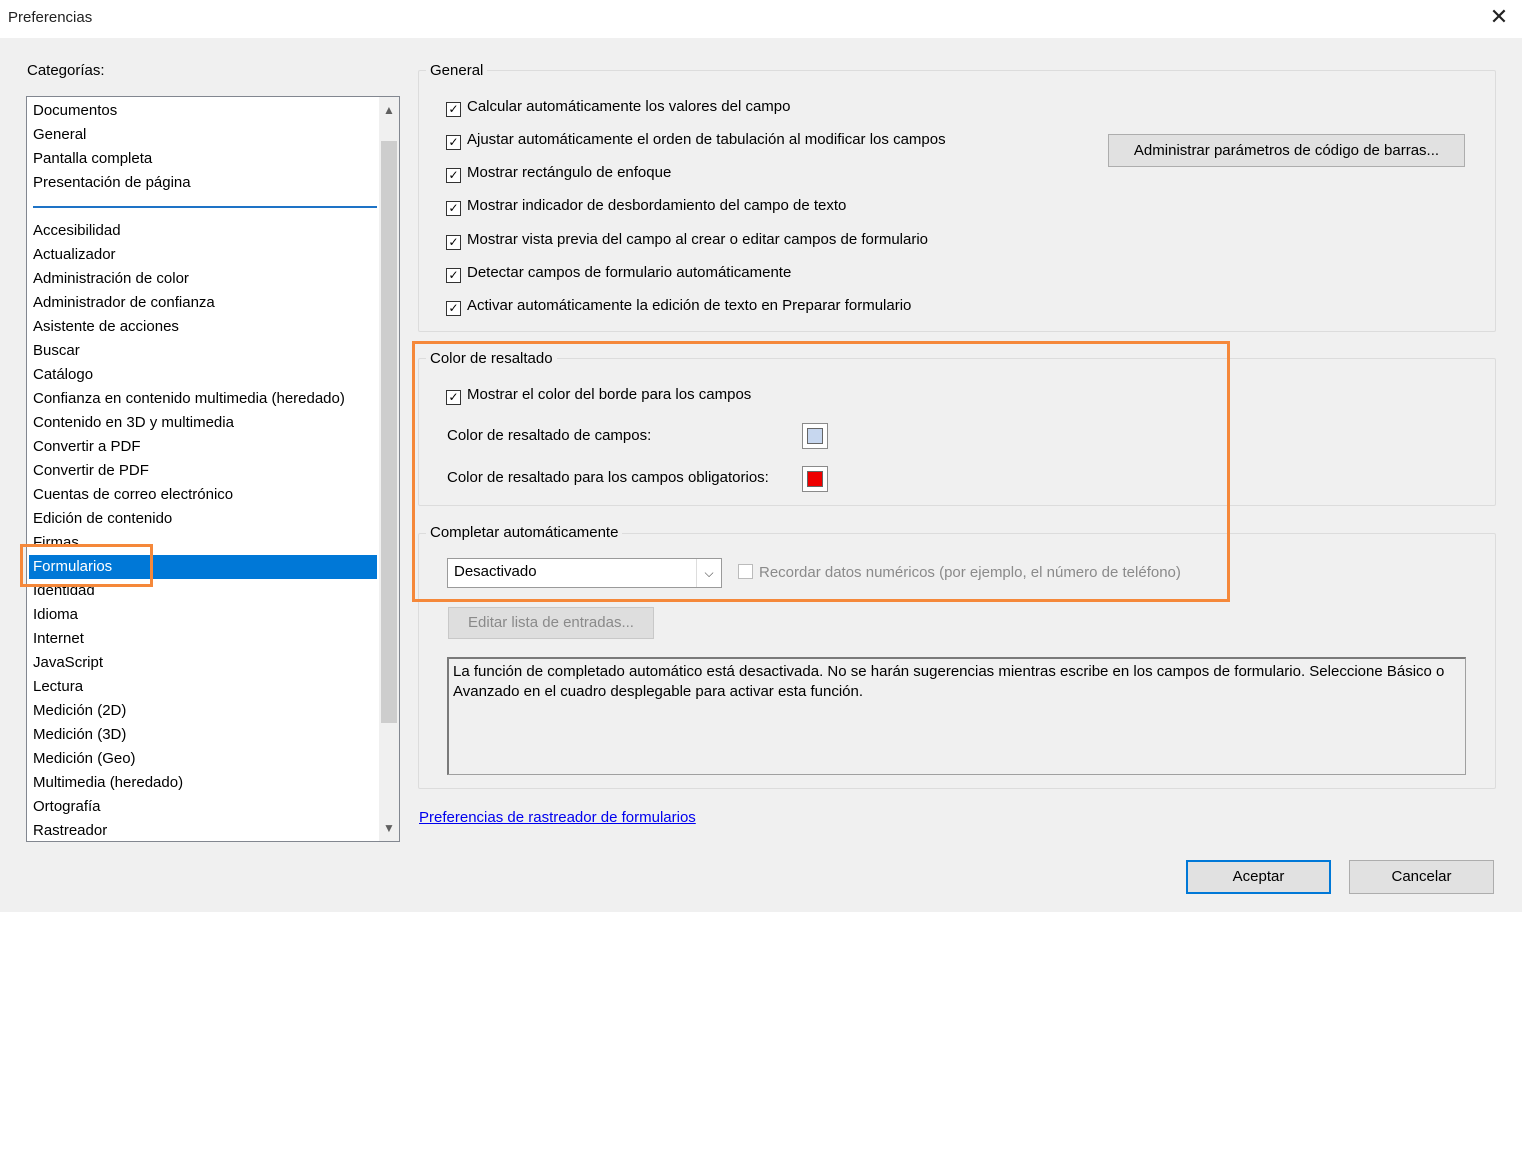  What do you see at coordinates (133, 423) in the screenshot?
I see `category-item: Contenido en 3D y multimedia` at bounding box center [133, 423].